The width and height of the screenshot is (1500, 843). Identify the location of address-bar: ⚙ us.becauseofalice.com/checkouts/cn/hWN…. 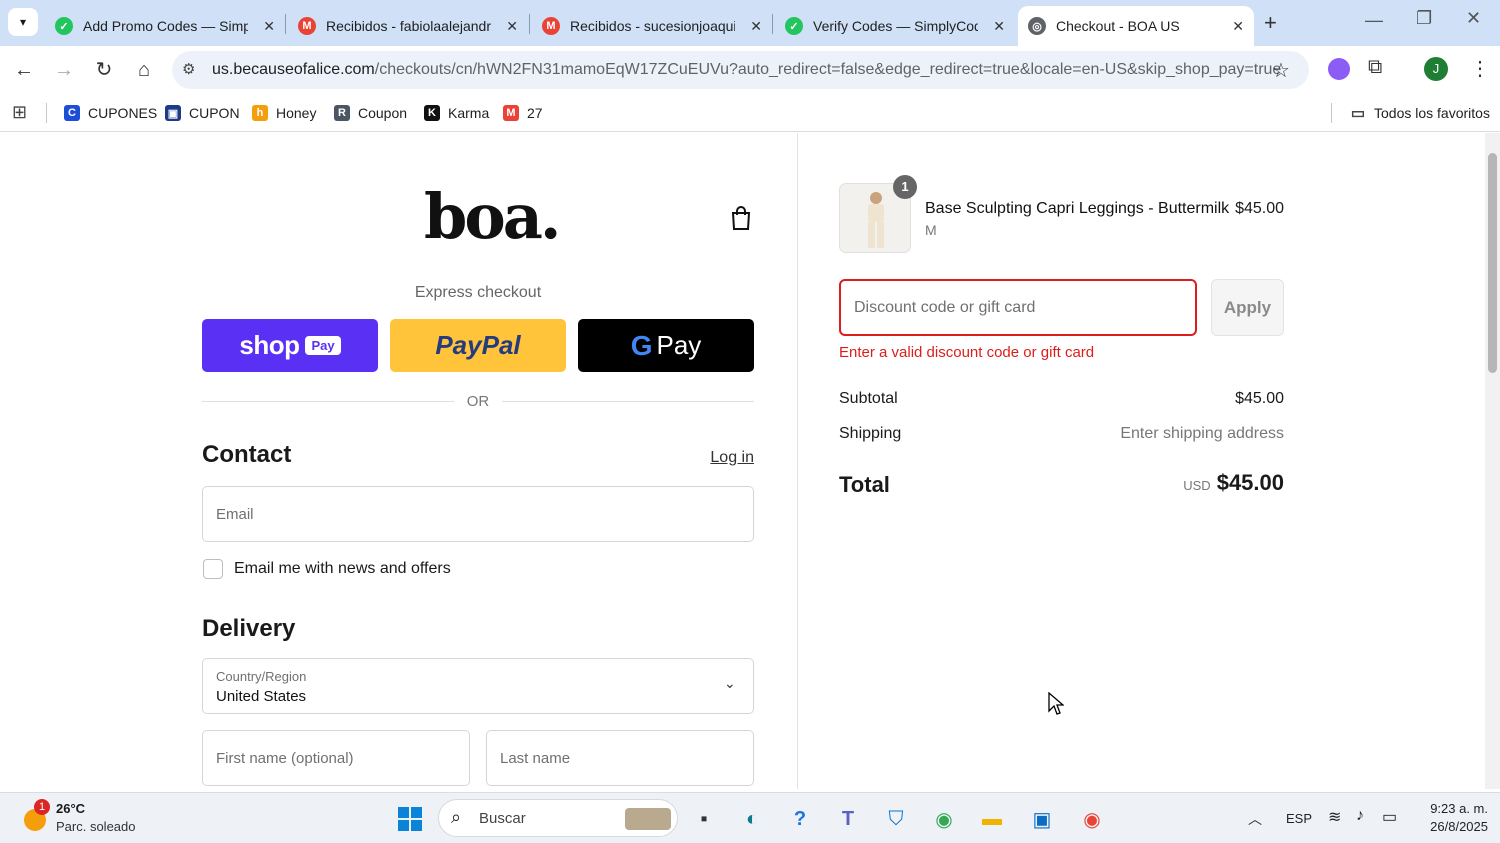
(740, 70).